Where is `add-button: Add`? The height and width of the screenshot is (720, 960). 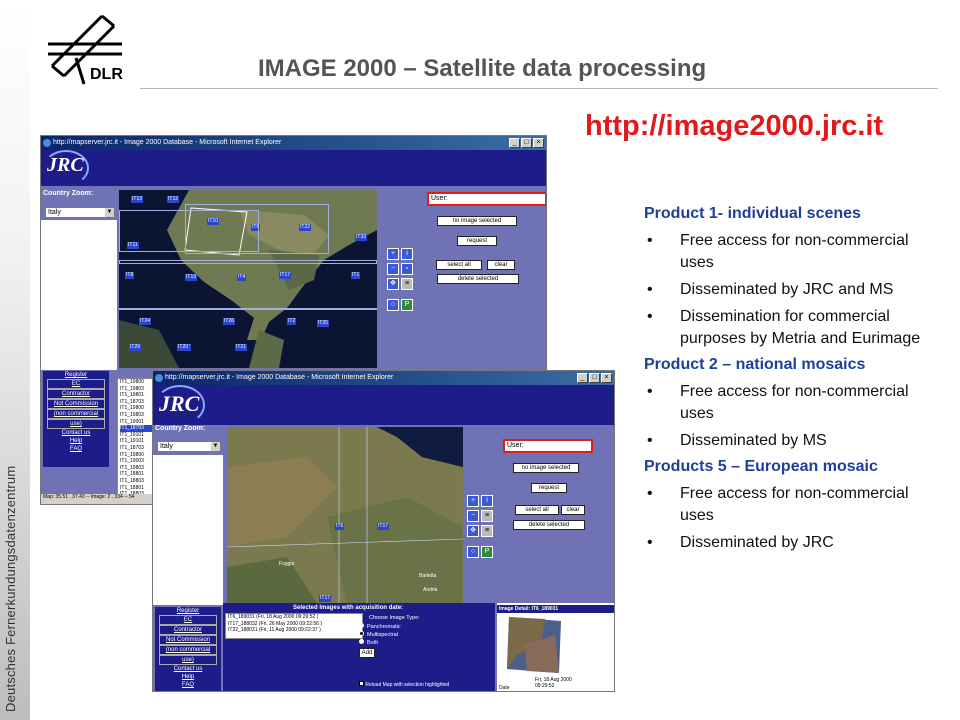
add-button: Add is located at coordinates (367, 653).